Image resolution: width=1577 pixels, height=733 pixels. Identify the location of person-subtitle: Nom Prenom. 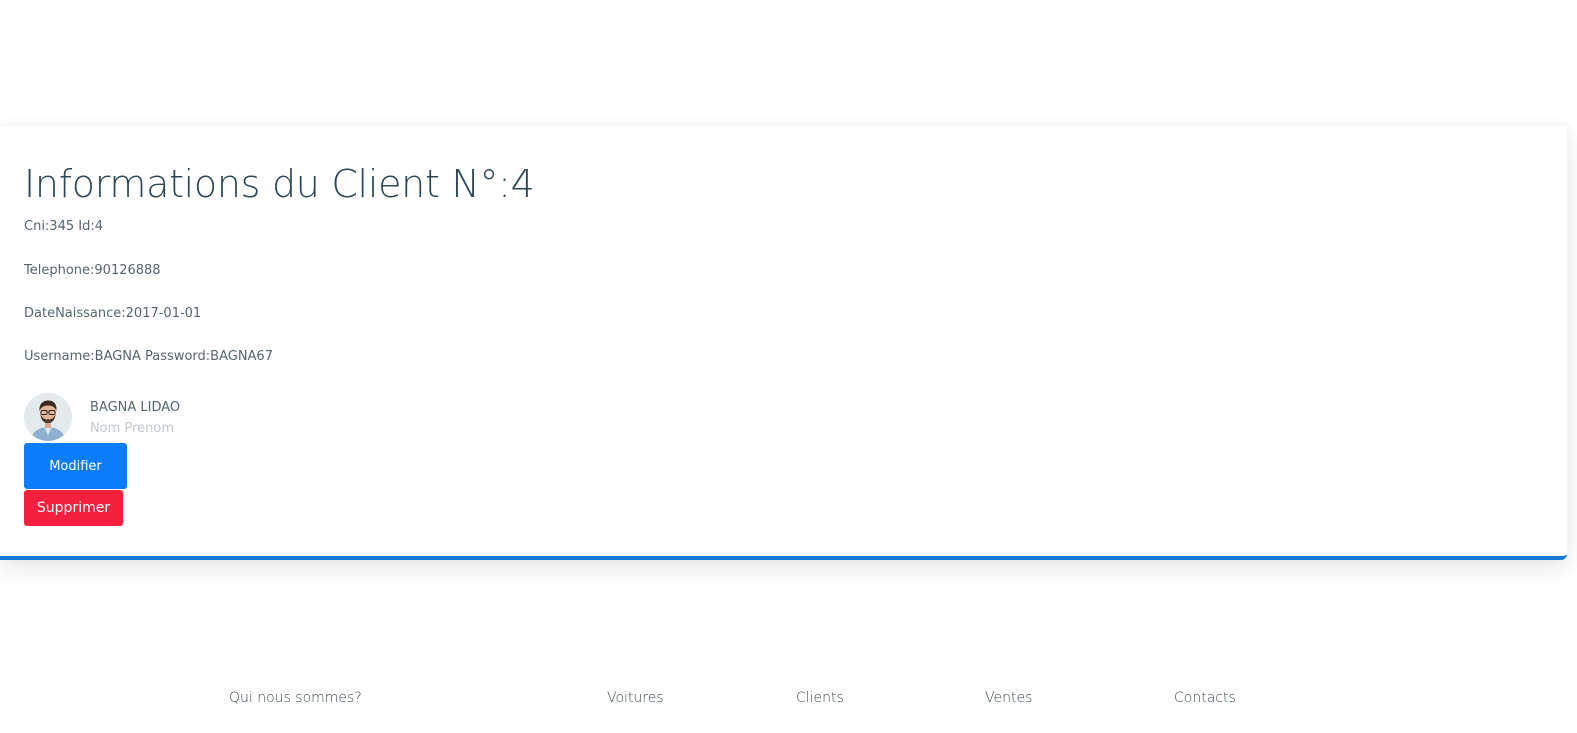
(132, 428).